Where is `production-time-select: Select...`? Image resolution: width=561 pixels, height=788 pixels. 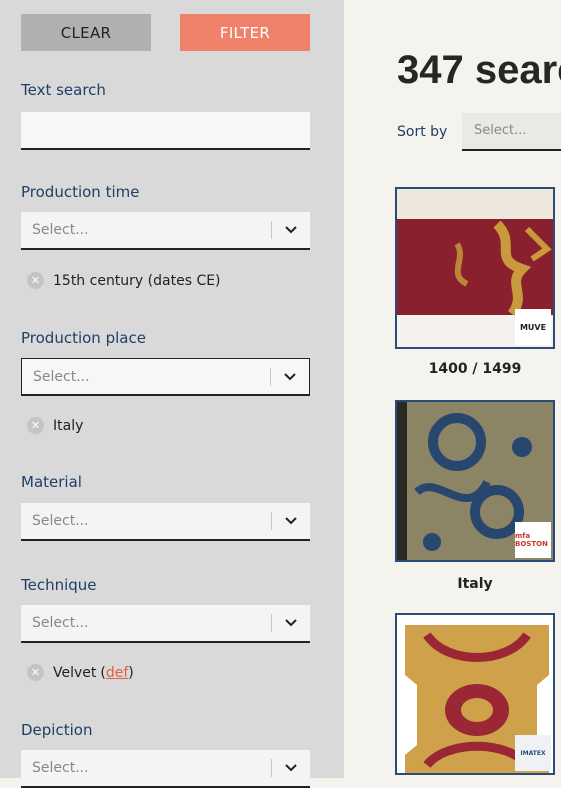
production-time-select: Select... is located at coordinates (165, 231).